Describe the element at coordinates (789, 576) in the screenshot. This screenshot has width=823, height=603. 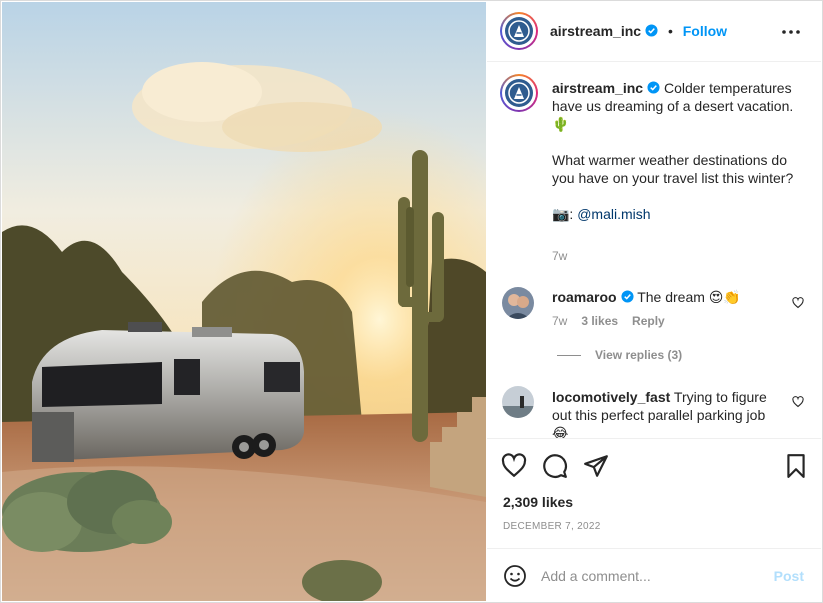
I see `post-comment-button: Post` at that location.